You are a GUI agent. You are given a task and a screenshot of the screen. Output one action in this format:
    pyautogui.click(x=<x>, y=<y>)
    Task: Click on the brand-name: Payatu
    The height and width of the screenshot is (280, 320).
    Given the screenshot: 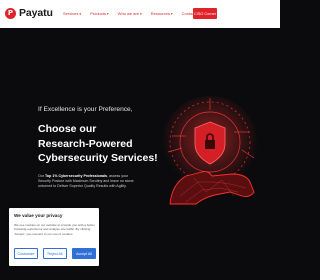 What is the action you would take?
    pyautogui.click(x=36, y=13)
    